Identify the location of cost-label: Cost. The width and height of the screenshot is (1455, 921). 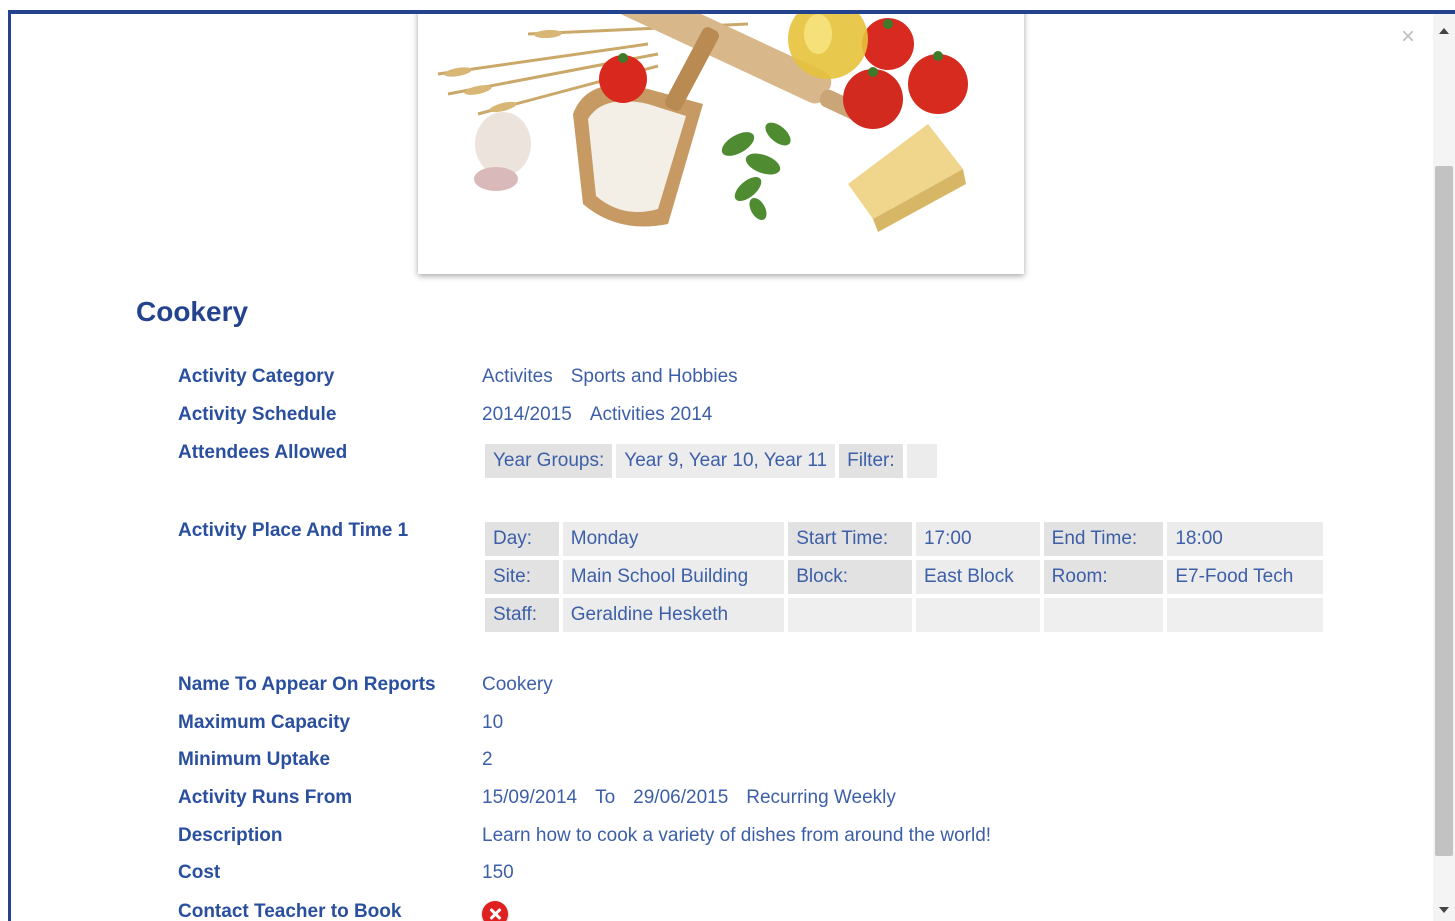
(199, 872).